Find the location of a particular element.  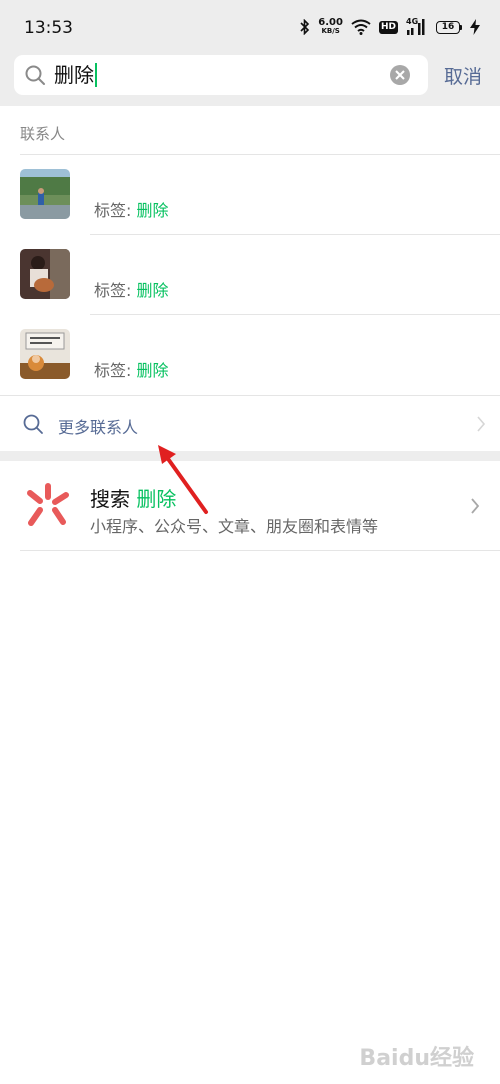

net-speed-unit: KB/S is located at coordinates (330, 31).